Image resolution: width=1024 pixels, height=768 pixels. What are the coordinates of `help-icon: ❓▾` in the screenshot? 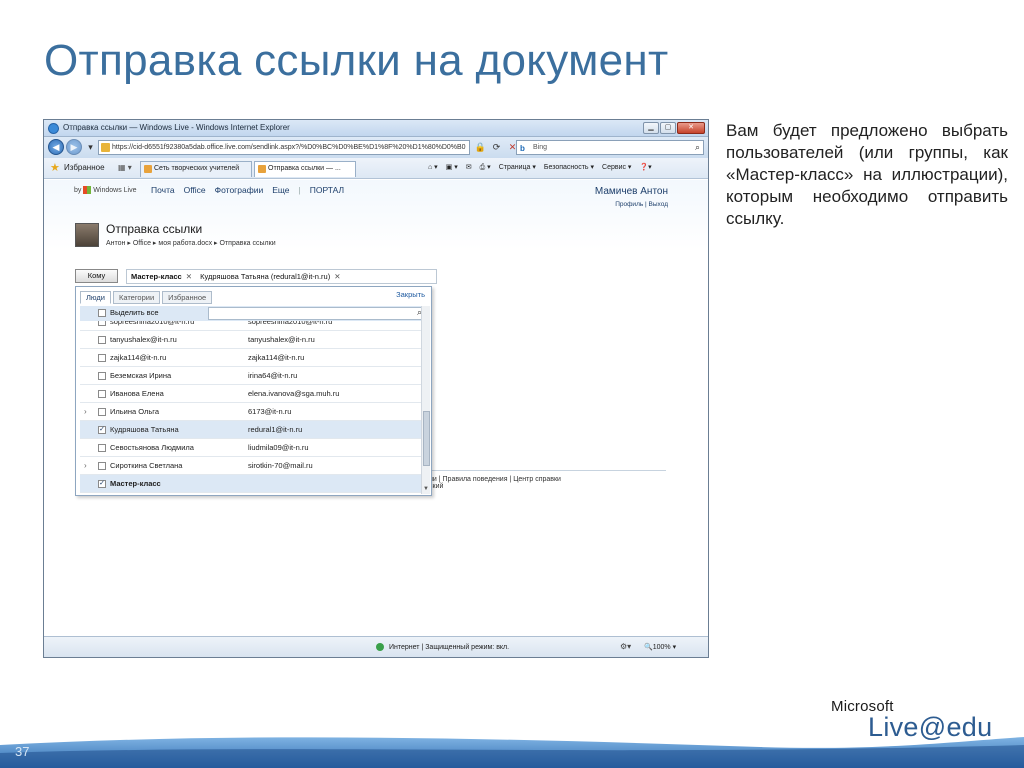 It's located at (645, 167).